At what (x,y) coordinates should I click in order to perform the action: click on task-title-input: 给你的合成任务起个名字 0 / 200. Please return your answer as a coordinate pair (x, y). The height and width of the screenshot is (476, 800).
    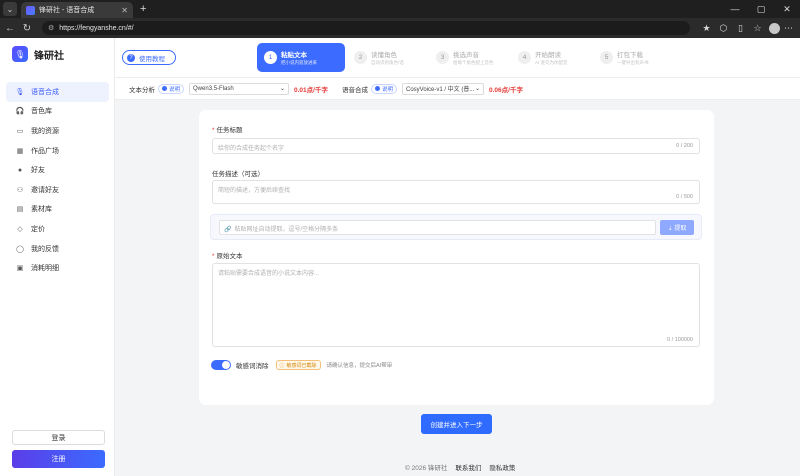
    Looking at the image, I should click on (456, 146).